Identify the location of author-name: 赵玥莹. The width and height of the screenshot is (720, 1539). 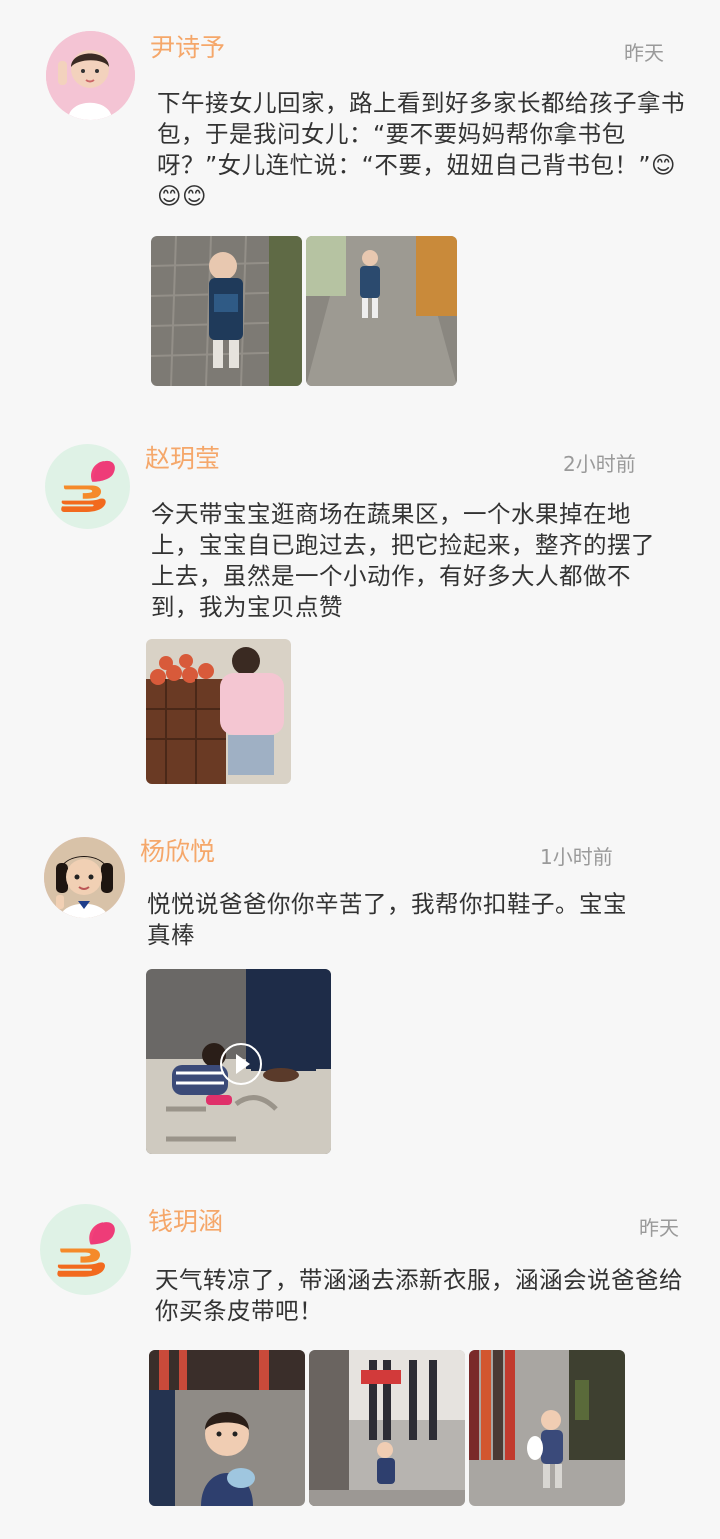
(182, 459).